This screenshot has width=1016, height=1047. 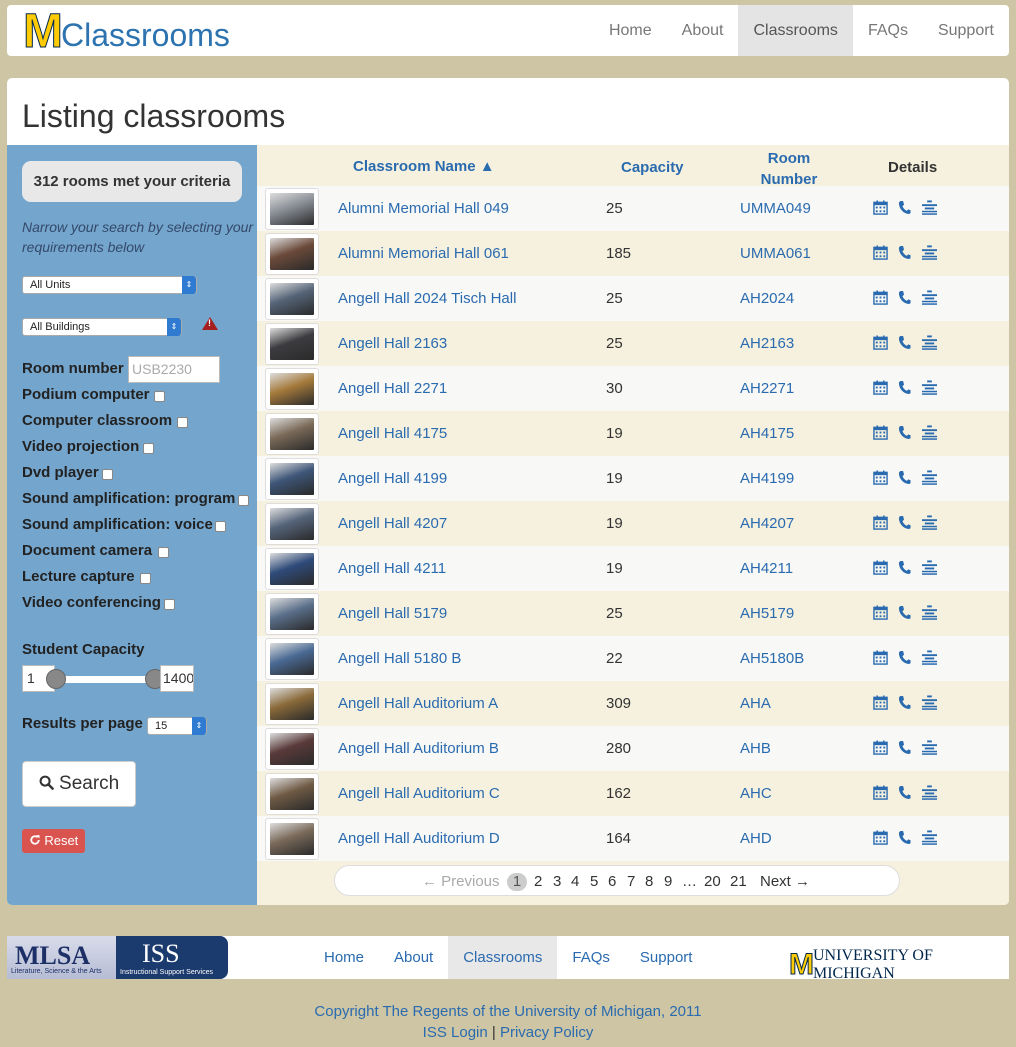 I want to click on pagination-page: 2, so click(x=538, y=882).